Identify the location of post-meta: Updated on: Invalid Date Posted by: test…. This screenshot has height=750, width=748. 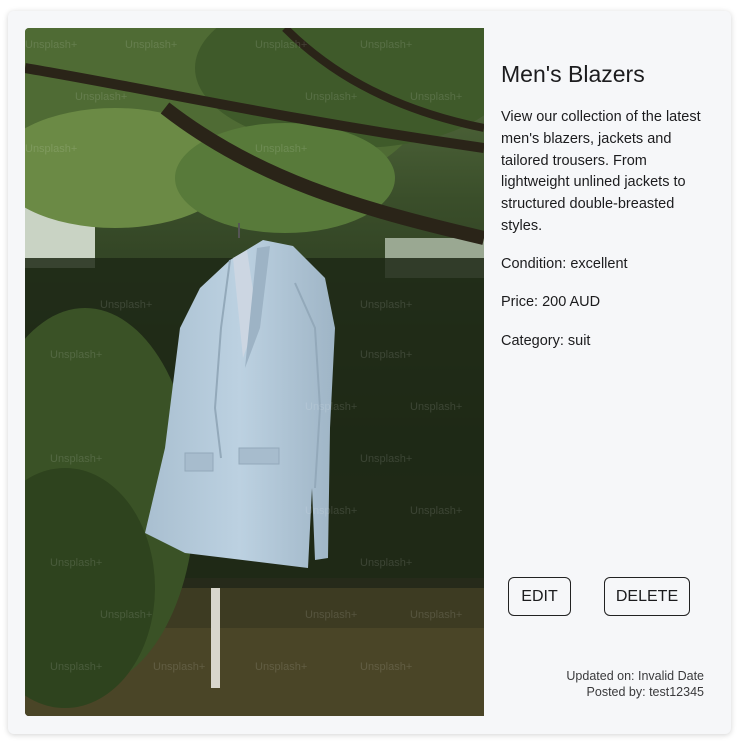
(635, 684).